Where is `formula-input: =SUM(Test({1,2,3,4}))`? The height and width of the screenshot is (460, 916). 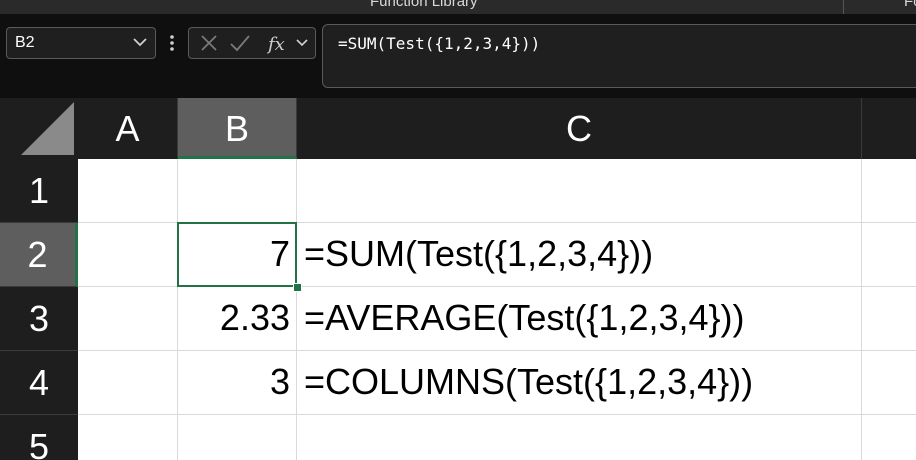 formula-input: =SUM(Test({1,2,3,4})) is located at coordinates (619, 56).